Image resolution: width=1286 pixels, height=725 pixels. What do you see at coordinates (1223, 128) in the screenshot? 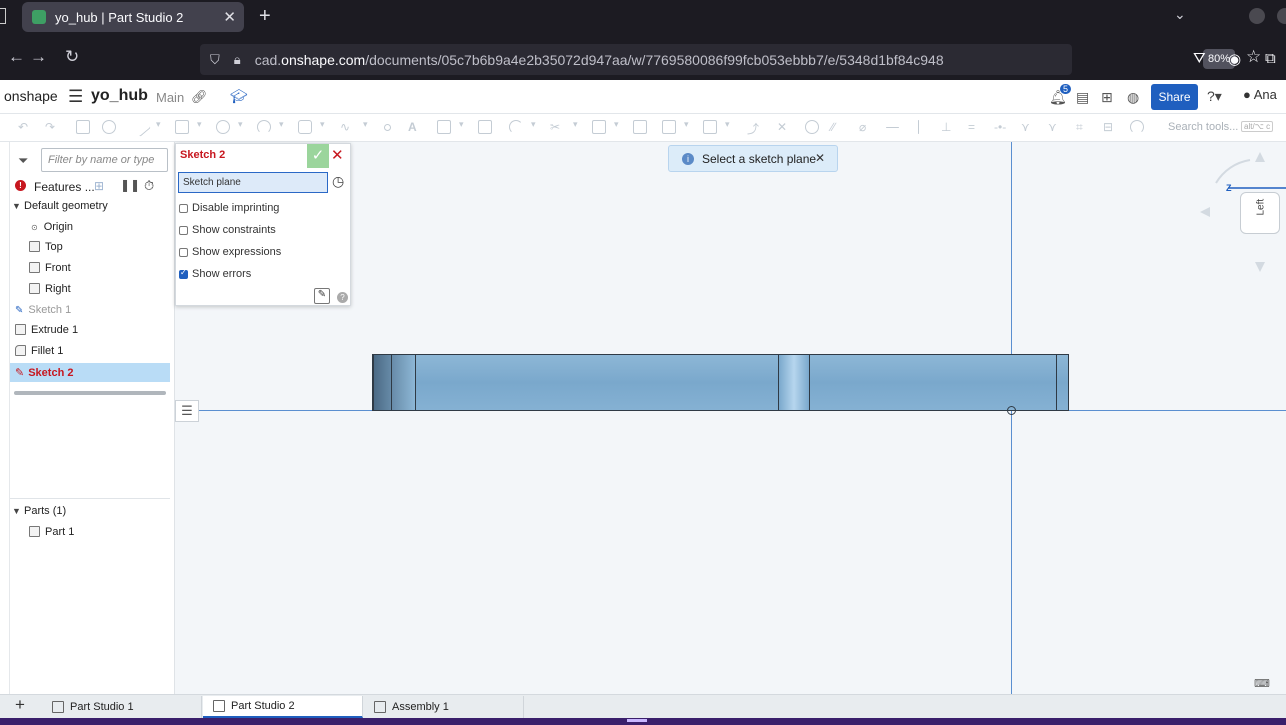
I see `search-tools-input: Search tools... alt/⌥ c` at bounding box center [1223, 128].